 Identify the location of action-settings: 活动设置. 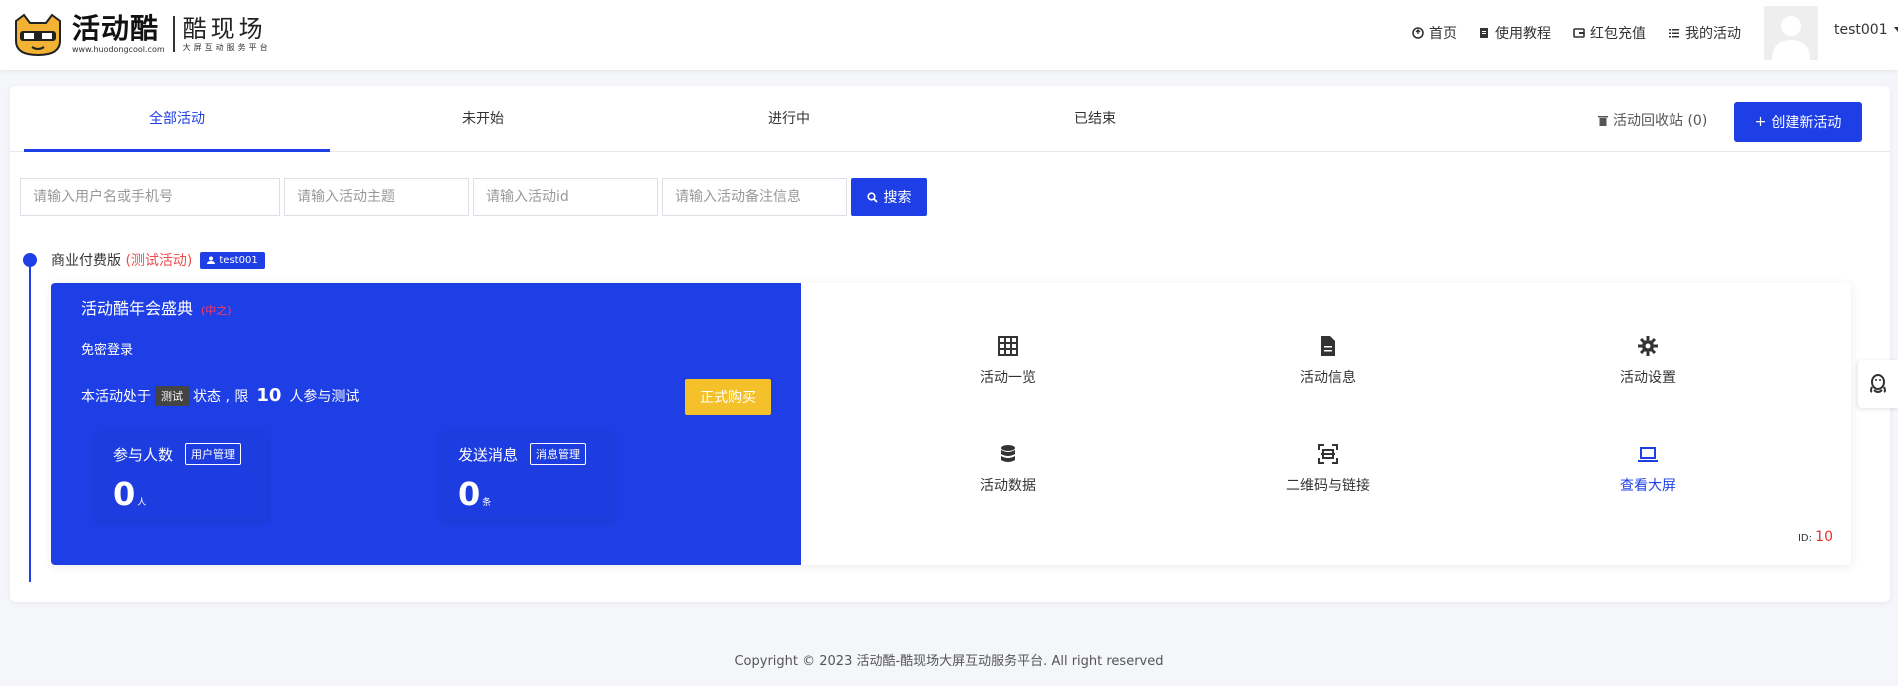
(1648, 361).